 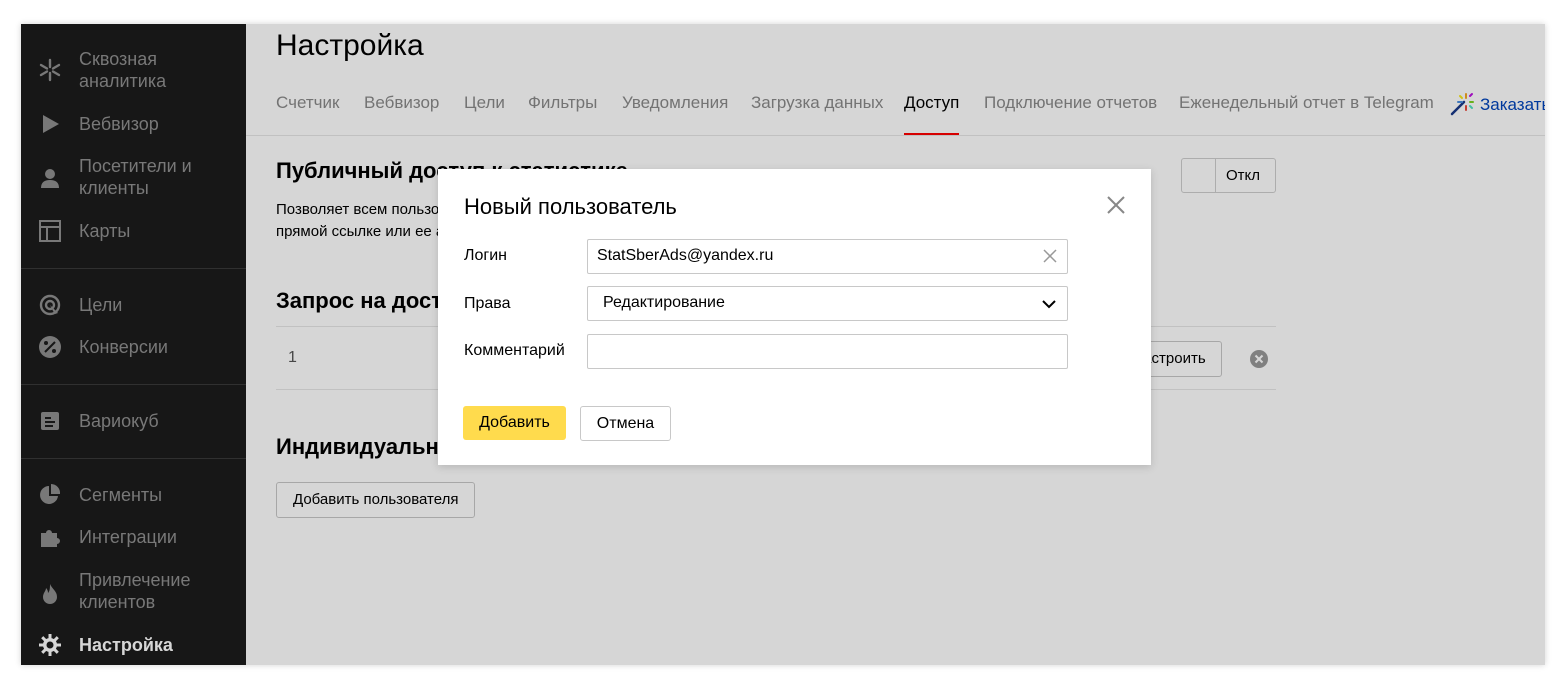 What do you see at coordinates (487, 303) in the screenshot?
I see `rights-label: Права` at bounding box center [487, 303].